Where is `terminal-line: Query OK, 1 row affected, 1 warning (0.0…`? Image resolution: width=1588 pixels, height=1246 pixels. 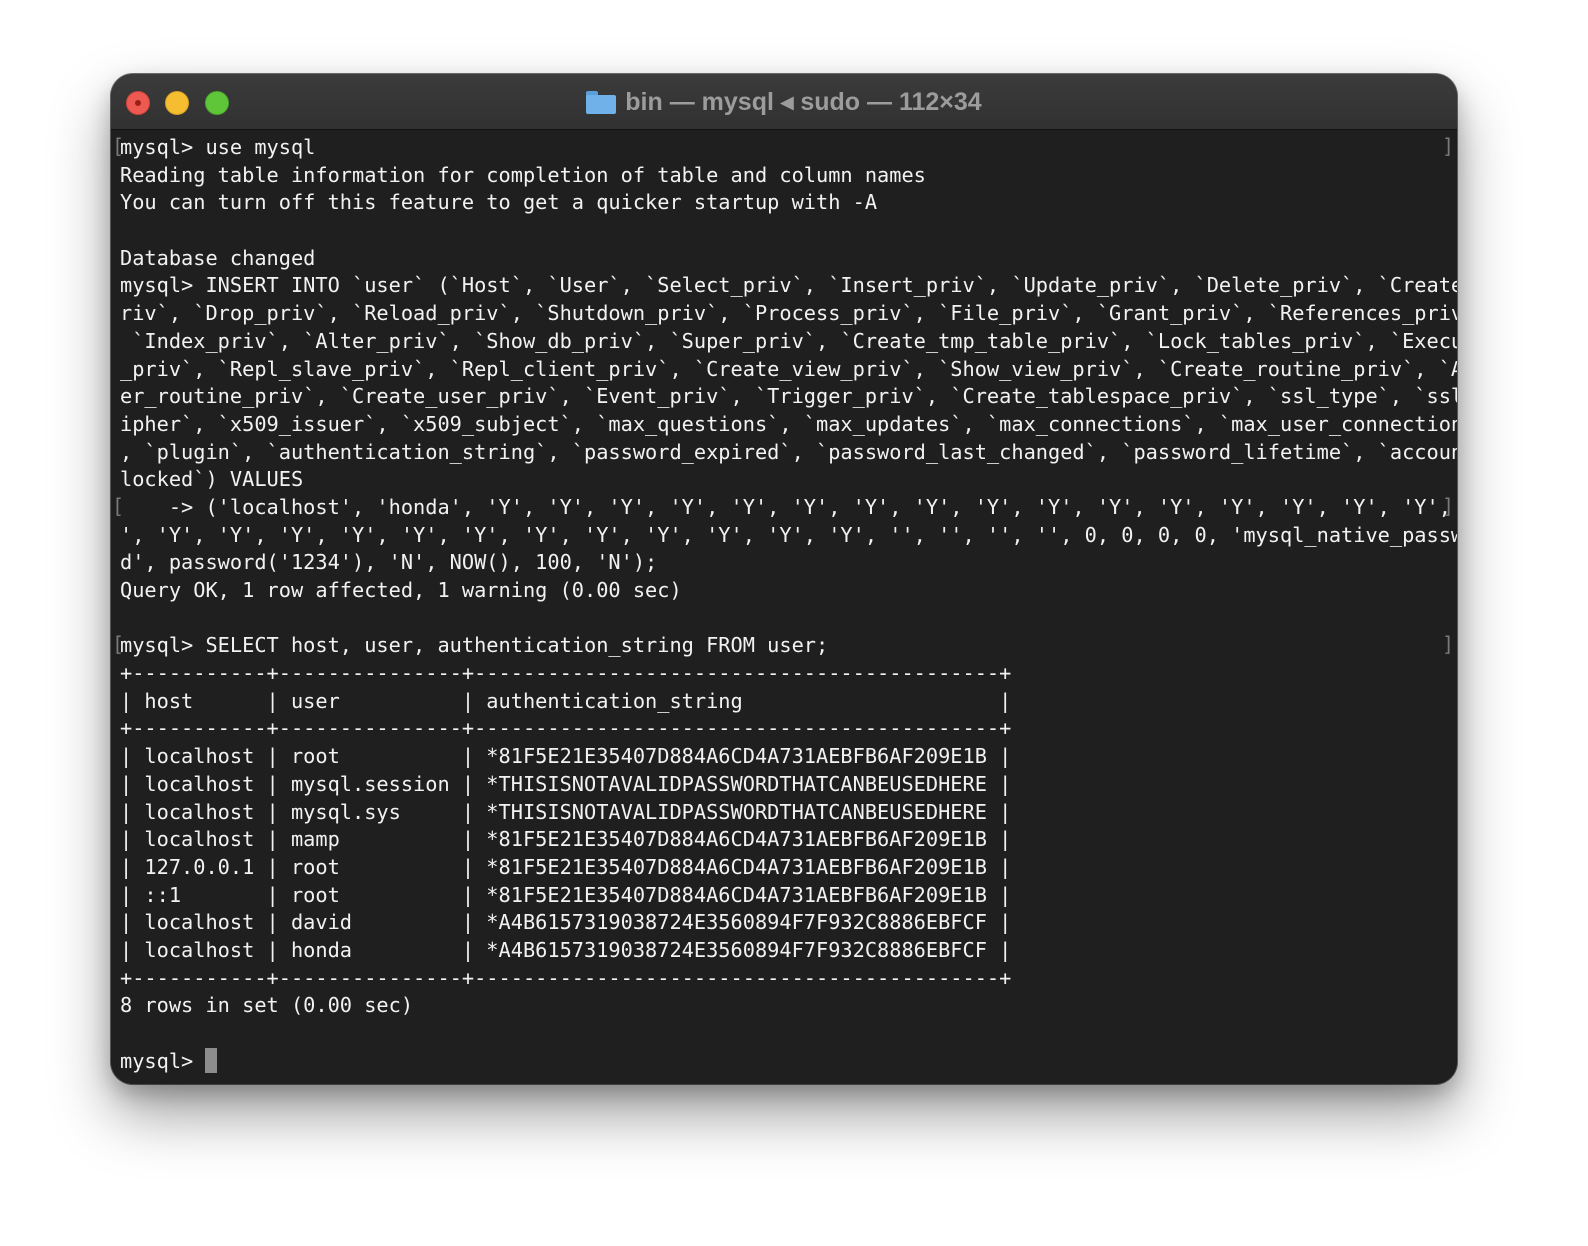 terminal-line: Query OK, 1 row affected, 1 warning (0.0… is located at coordinates (401, 590).